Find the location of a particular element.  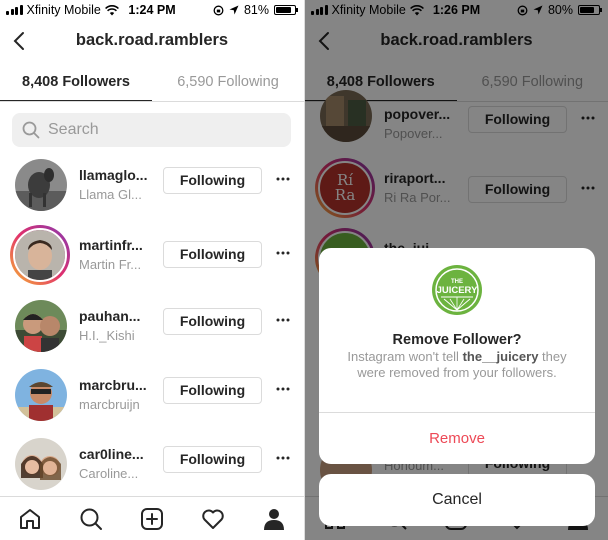

follower-row: martinfr... Martin Fr... Following is located at coordinates (152, 257).